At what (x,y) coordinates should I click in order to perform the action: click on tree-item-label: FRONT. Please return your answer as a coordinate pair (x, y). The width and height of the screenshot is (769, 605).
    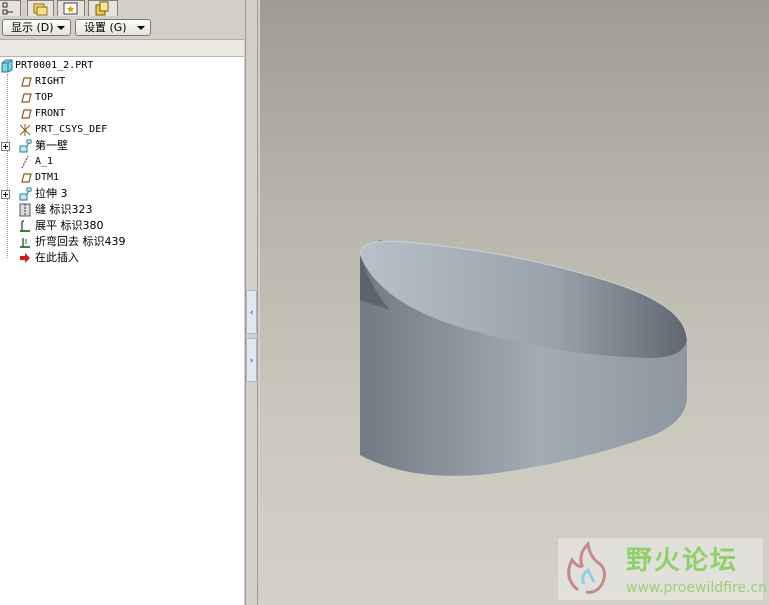
    Looking at the image, I should click on (50, 113).